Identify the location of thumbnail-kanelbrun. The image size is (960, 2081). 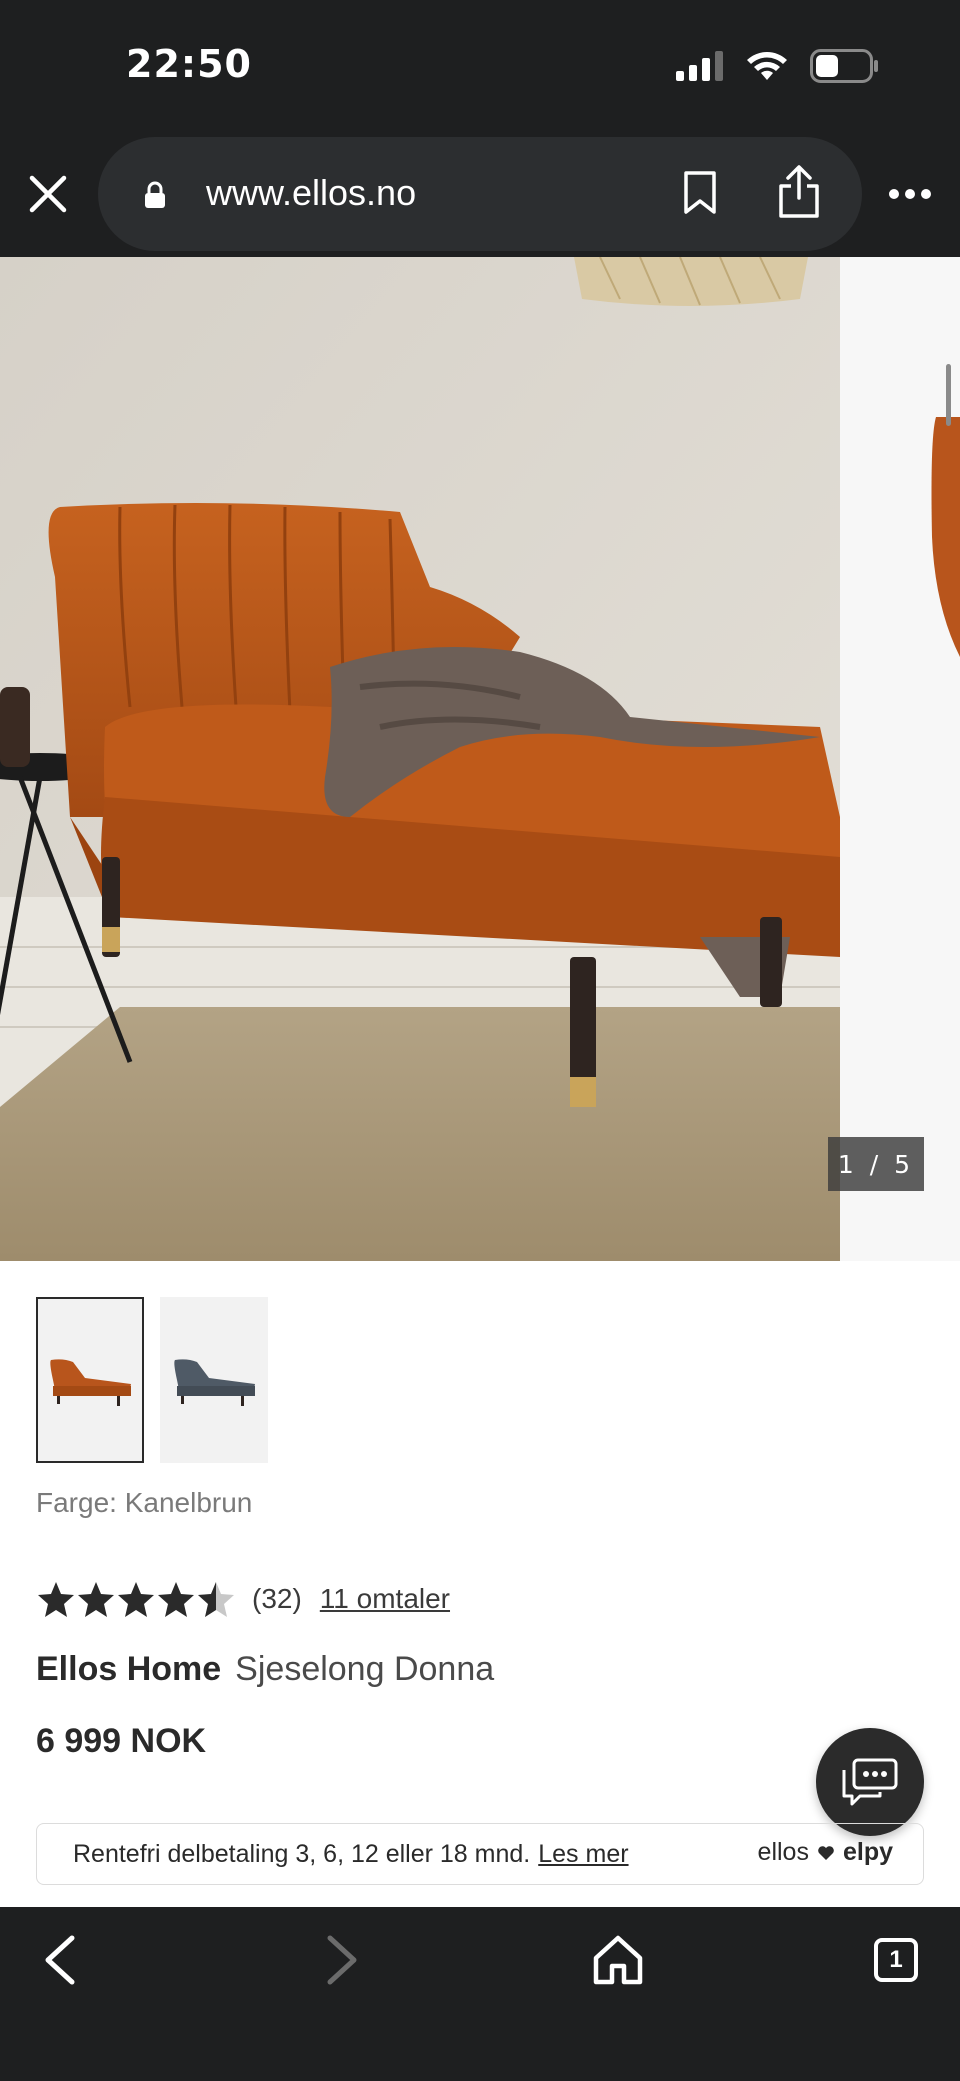
(90, 1380).